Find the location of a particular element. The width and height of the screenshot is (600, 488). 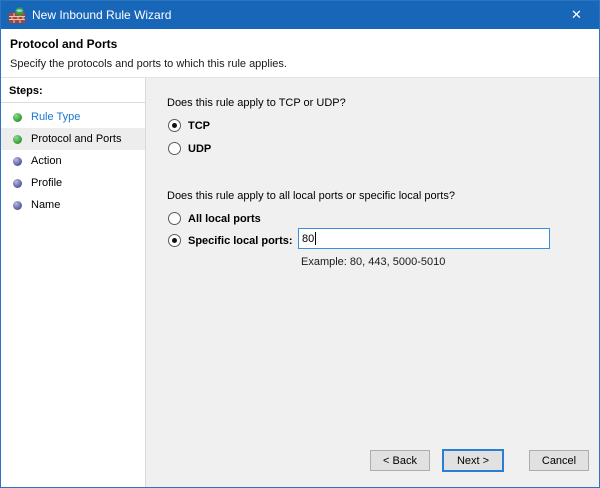

sidebar-item-action: Action is located at coordinates (73, 161).